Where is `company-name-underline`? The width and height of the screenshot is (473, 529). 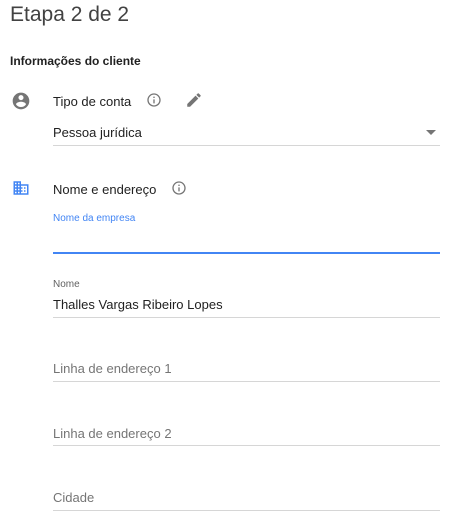
company-name-underline is located at coordinates (246, 253).